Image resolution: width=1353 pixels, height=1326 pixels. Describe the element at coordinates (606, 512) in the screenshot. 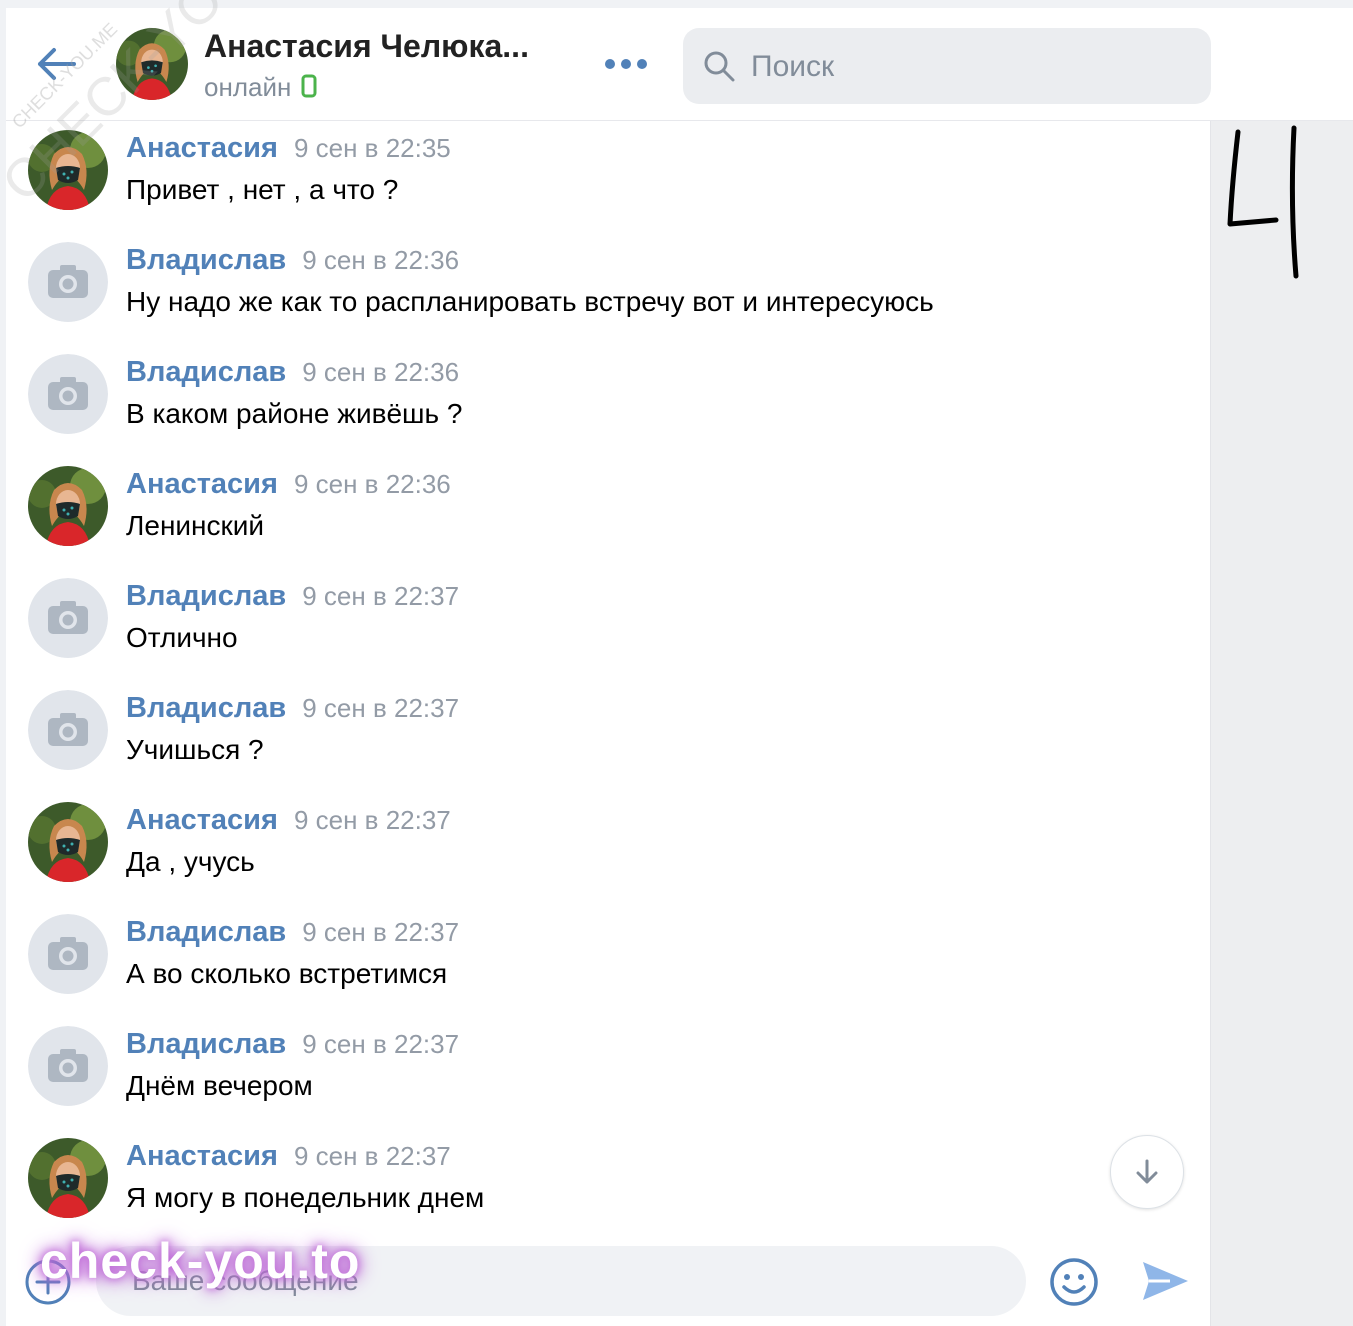

I see `message-row: Анастасия 9 сен в 22:36 Ленинский` at that location.